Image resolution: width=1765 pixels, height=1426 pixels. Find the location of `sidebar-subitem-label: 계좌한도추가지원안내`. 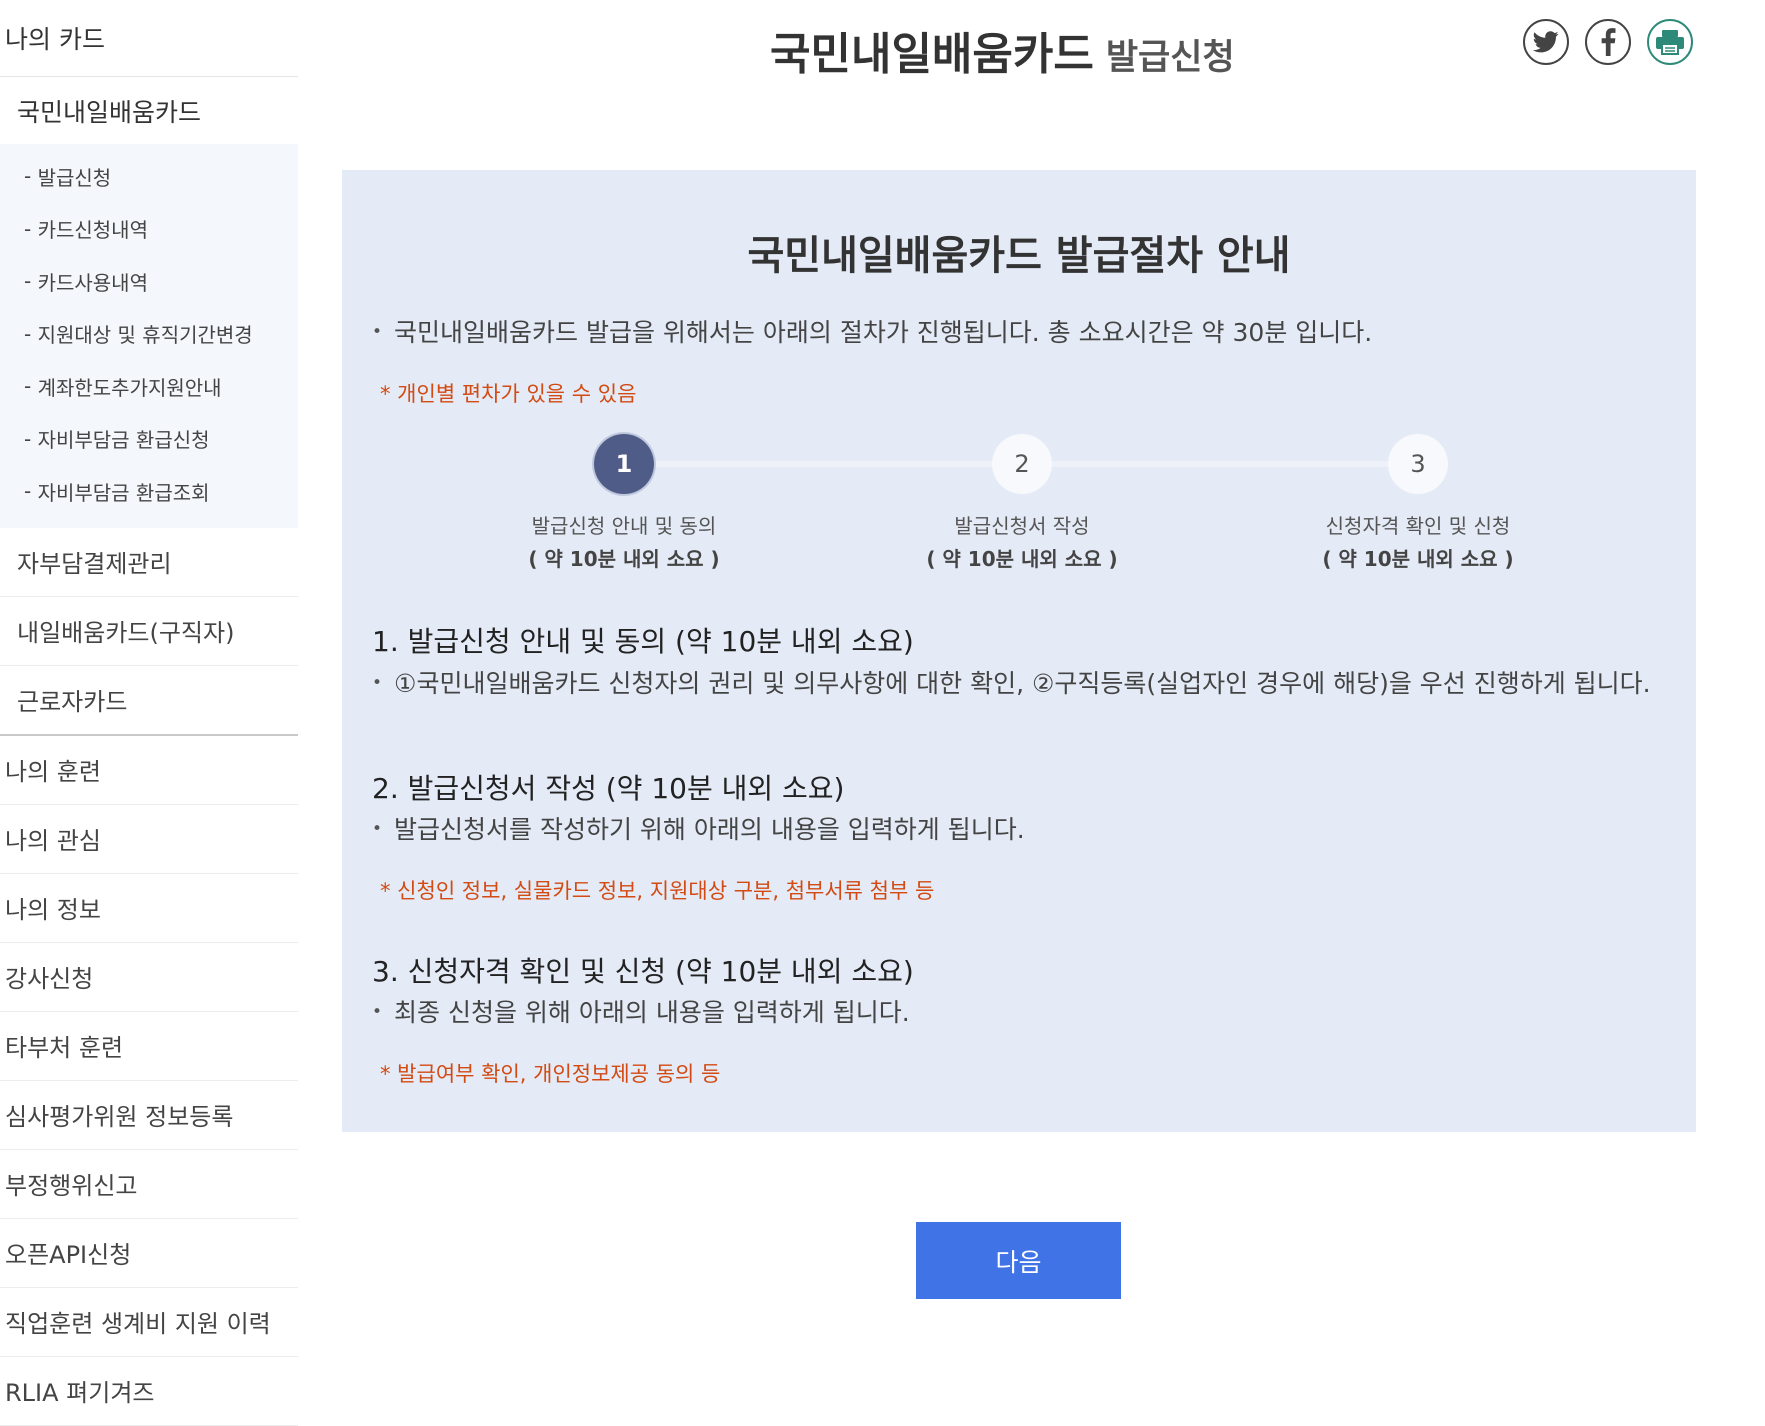

sidebar-subitem-label: 계좌한도추가지원안내 is located at coordinates (130, 386).